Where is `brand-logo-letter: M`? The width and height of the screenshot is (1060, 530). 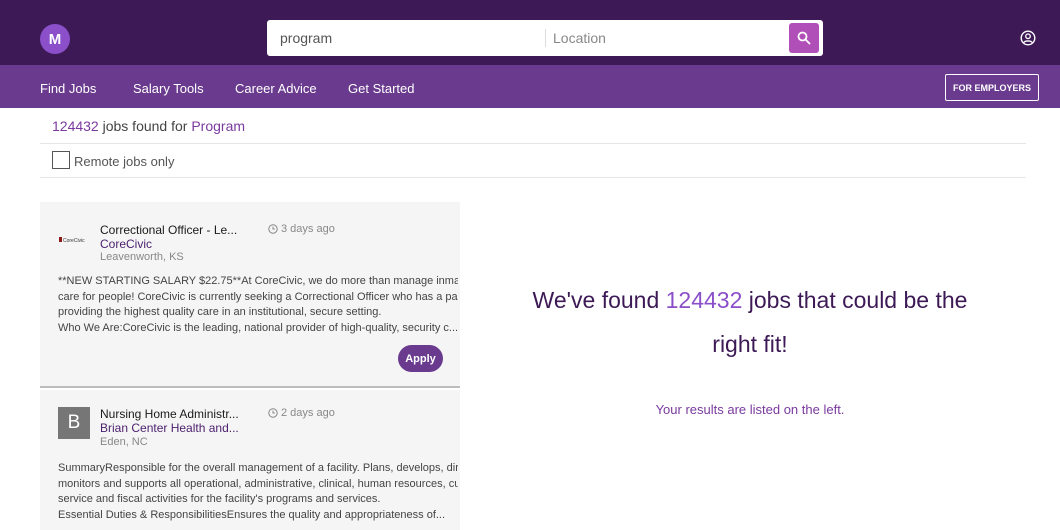
brand-logo-letter: M is located at coordinates (55, 39).